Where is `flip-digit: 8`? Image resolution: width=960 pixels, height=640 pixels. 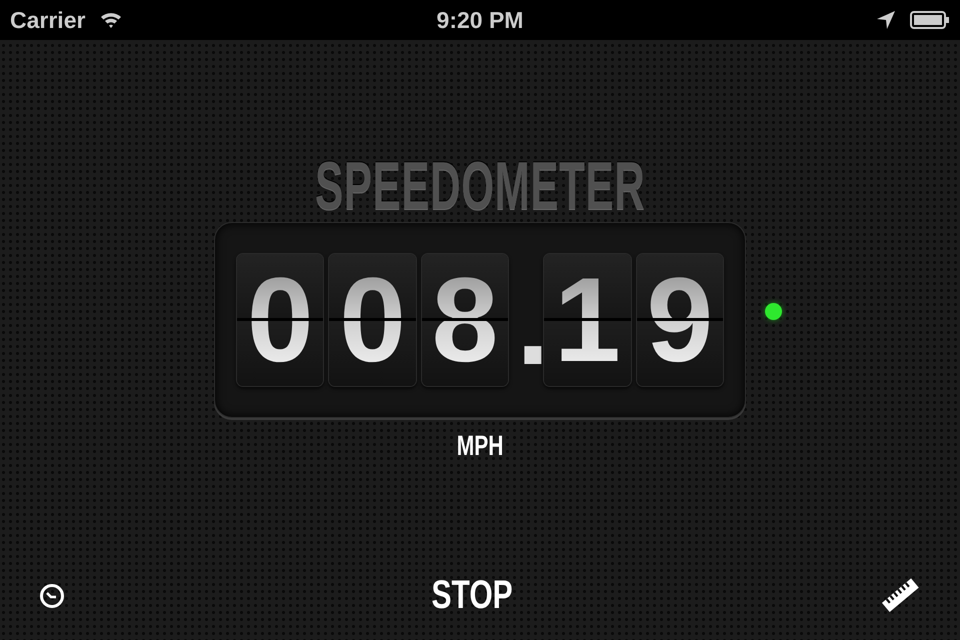
flip-digit: 8 is located at coordinates (465, 320).